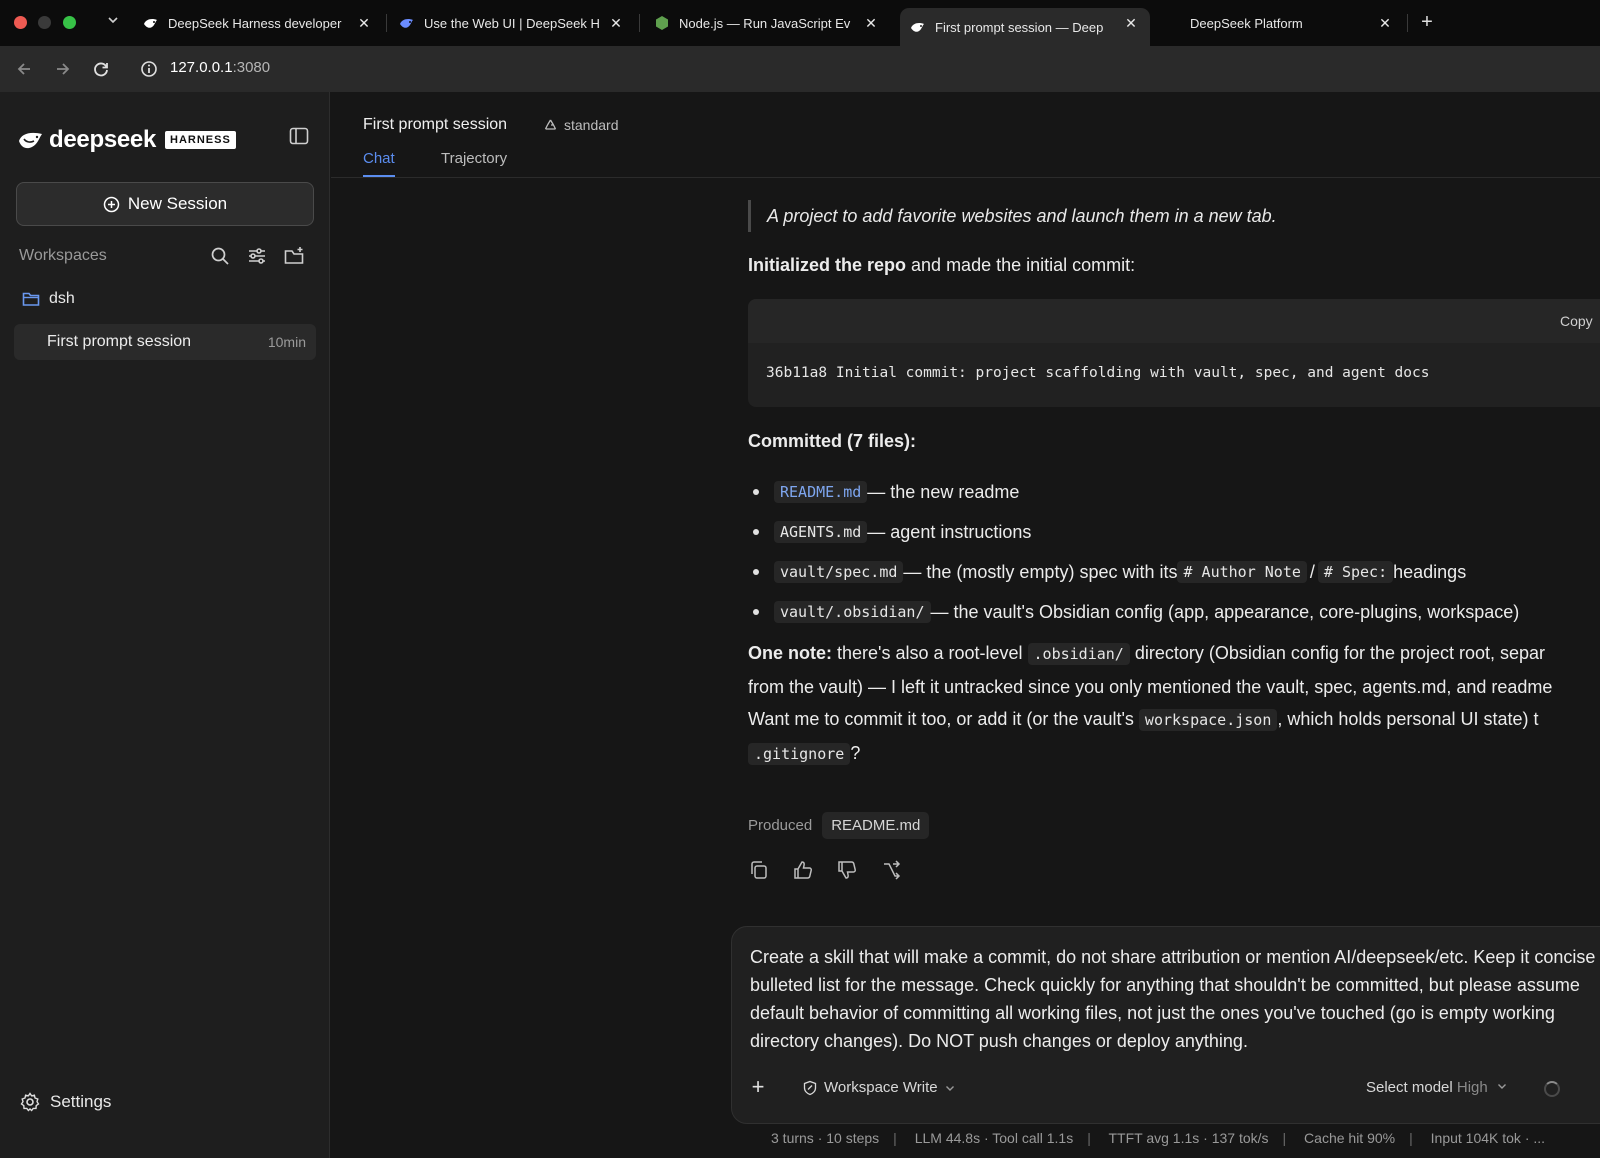 This screenshot has width=1600, height=1158. I want to click on forward-arrow-icon, so click(62, 69).